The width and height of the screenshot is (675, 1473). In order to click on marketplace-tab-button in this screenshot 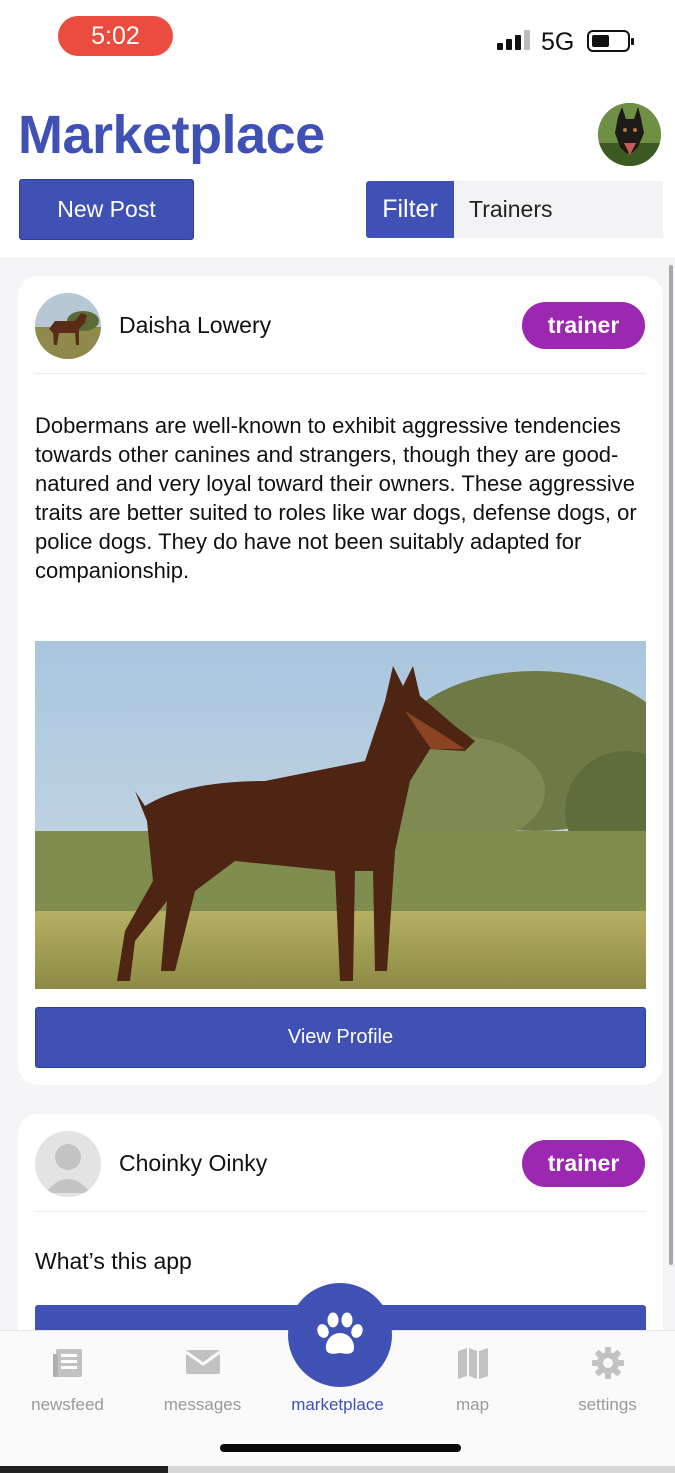, I will do `click(340, 1335)`.